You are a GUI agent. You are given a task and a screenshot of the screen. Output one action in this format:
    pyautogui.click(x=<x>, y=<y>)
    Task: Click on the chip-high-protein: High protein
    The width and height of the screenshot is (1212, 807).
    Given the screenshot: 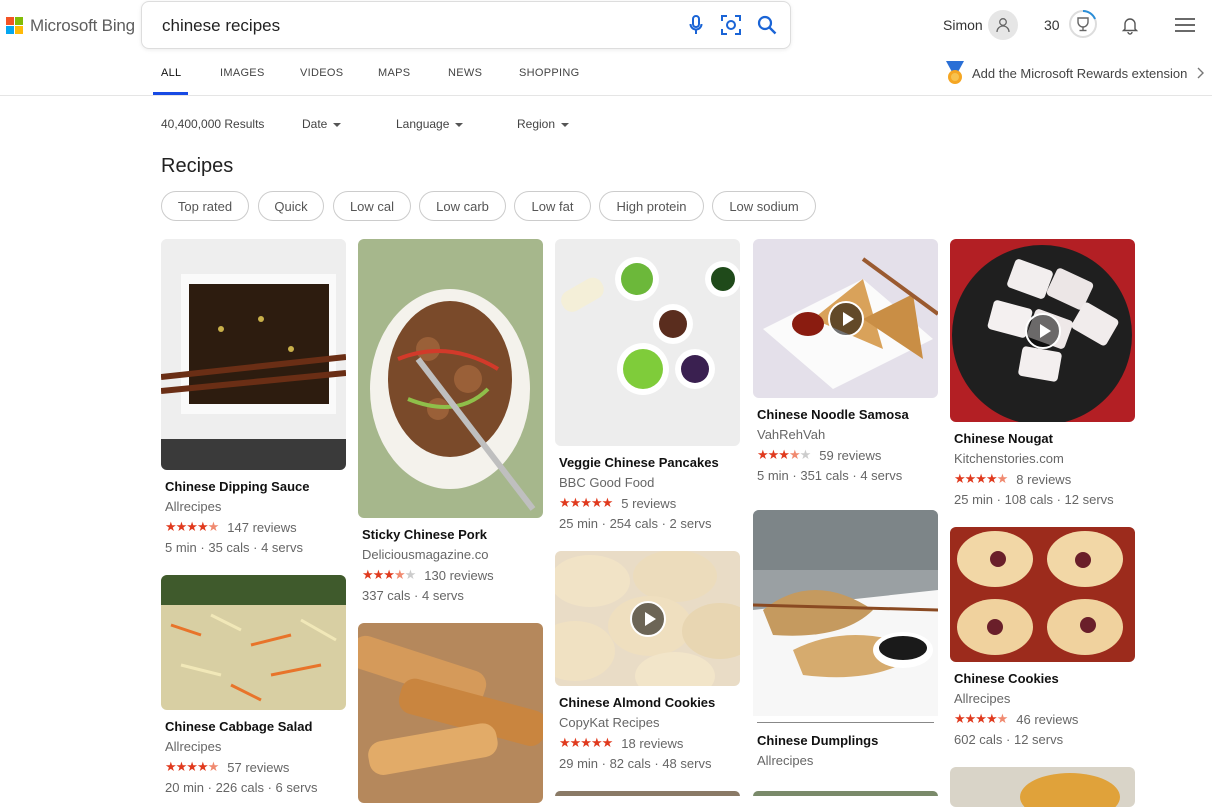 What is the action you would take?
    pyautogui.click(x=651, y=206)
    